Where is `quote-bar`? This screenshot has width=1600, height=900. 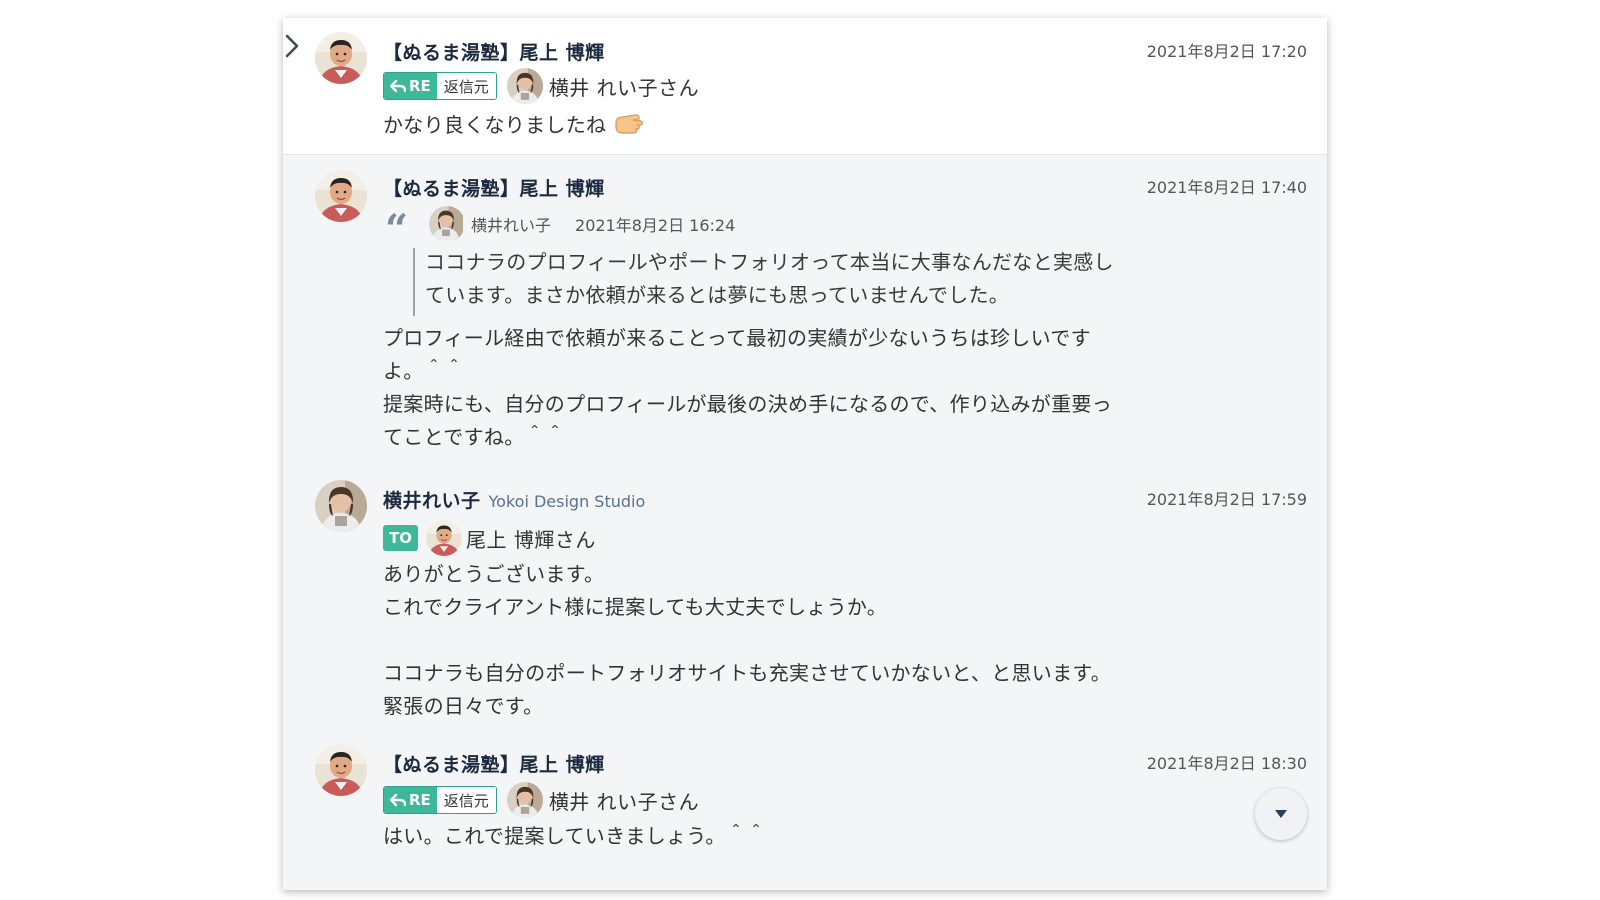 quote-bar is located at coordinates (414, 282).